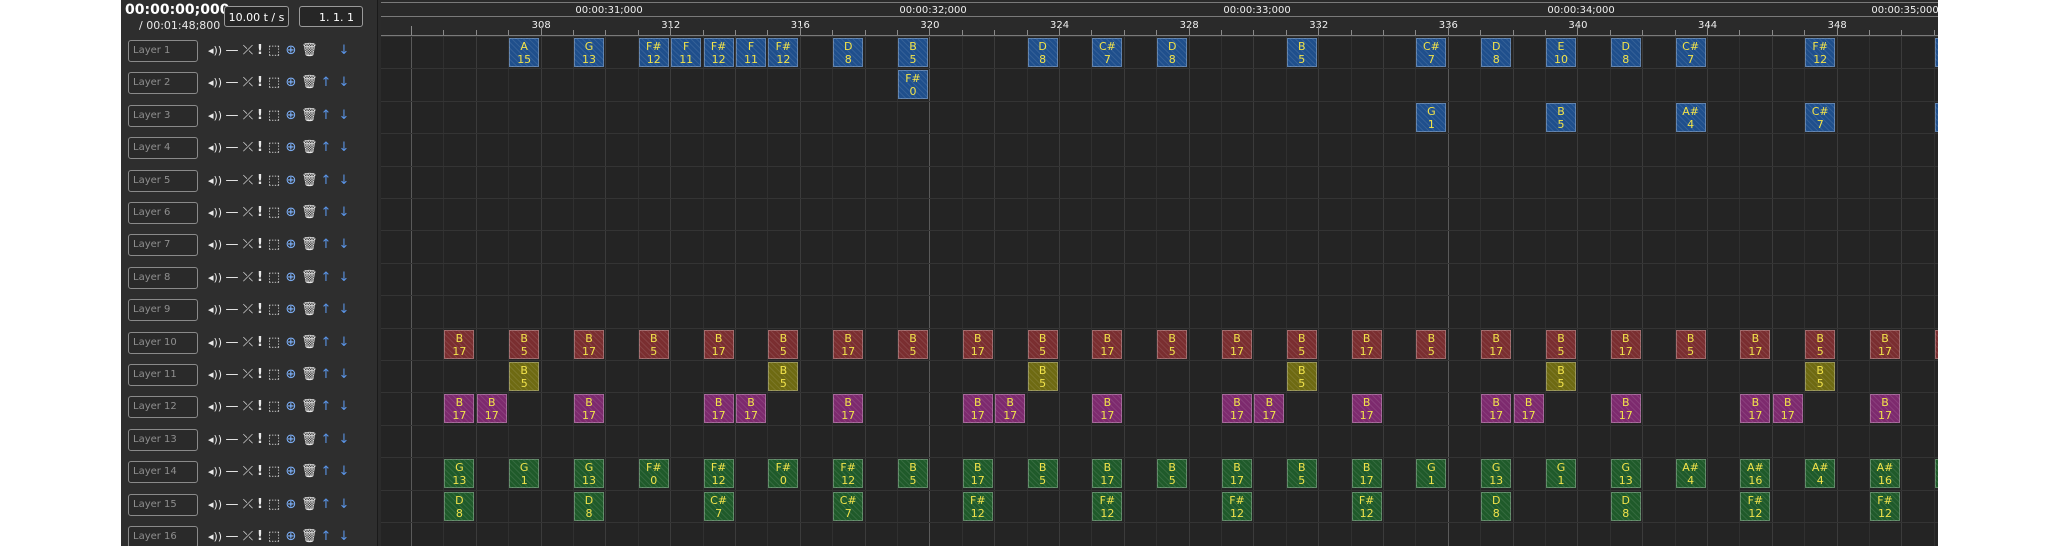  I want to click on position-field: 1. 1. 1, so click(331, 16).